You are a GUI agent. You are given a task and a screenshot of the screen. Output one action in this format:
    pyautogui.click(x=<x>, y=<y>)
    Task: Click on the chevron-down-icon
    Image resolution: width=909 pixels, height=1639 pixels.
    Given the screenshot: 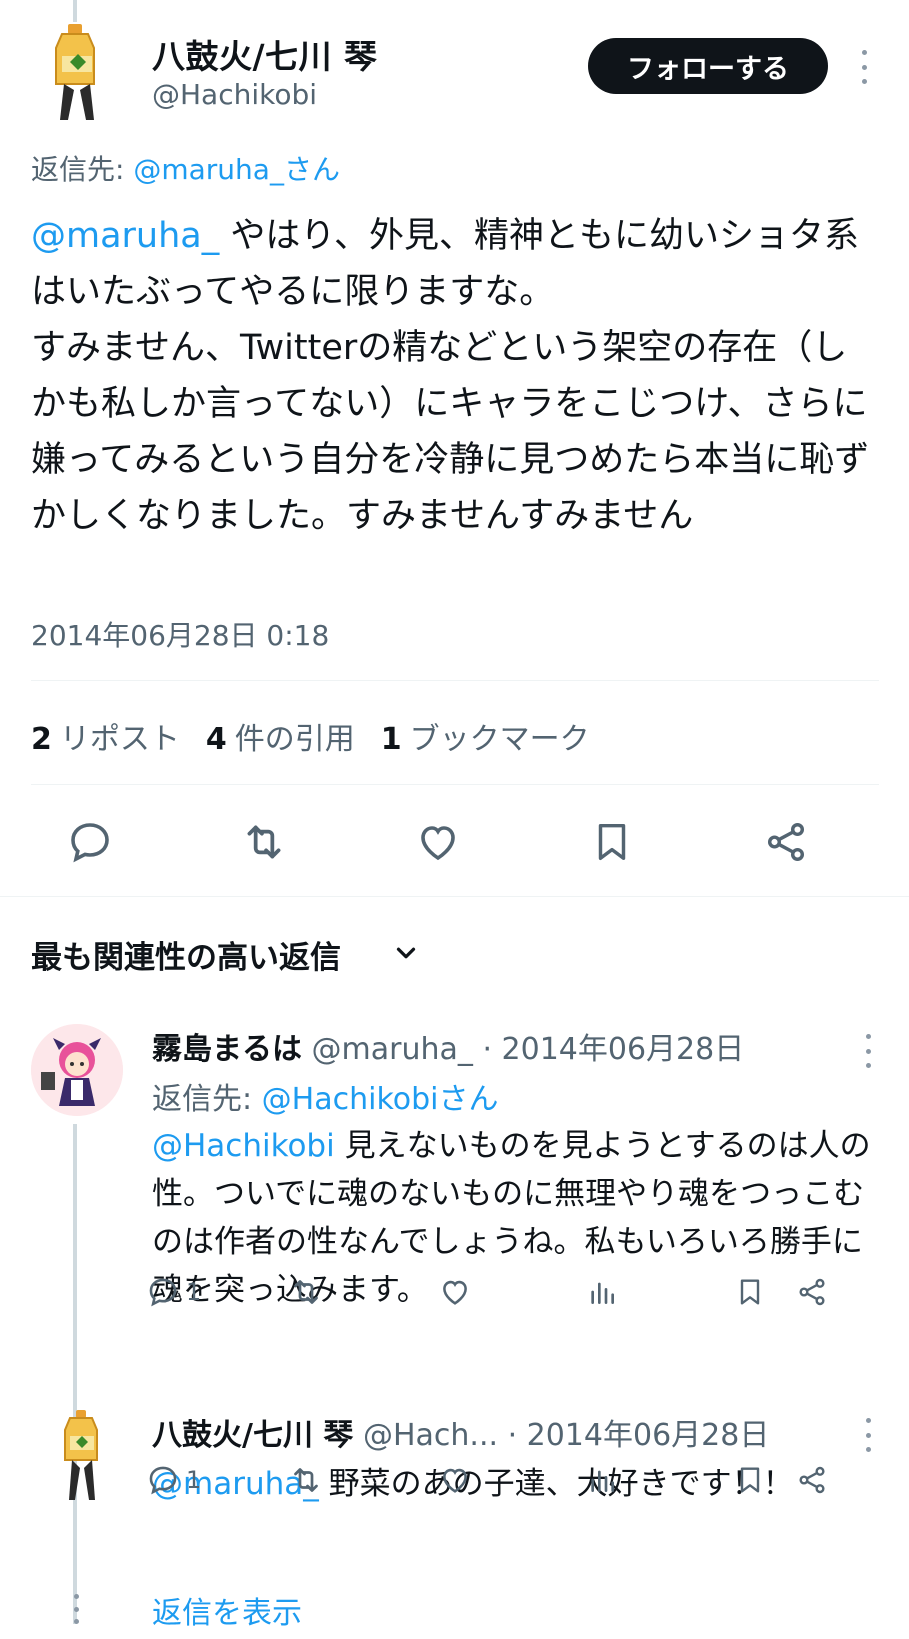 What is the action you would take?
    pyautogui.click(x=406, y=953)
    